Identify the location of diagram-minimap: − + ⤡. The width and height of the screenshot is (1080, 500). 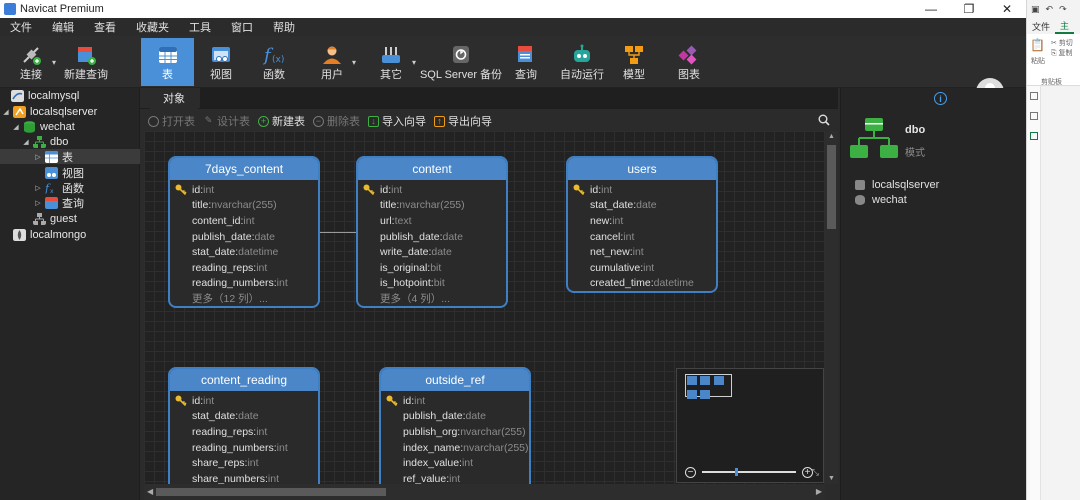
(750, 425).